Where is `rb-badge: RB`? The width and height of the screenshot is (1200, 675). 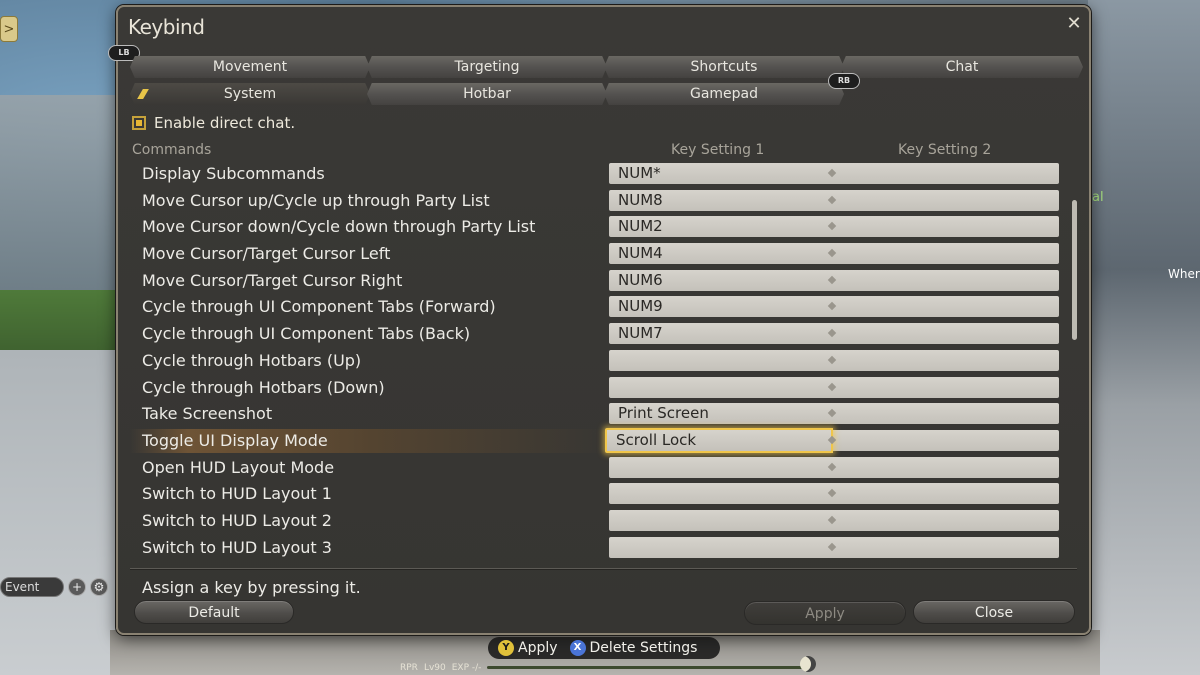
rb-badge: RB is located at coordinates (844, 81).